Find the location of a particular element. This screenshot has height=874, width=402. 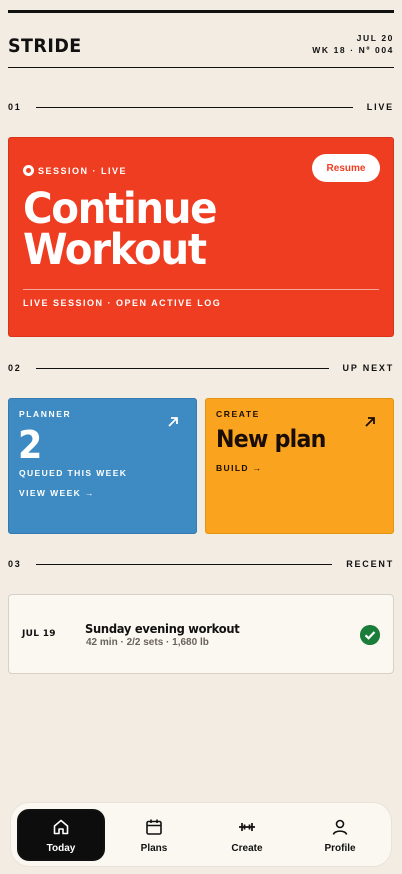

tab-create: Create is located at coordinates (247, 835).